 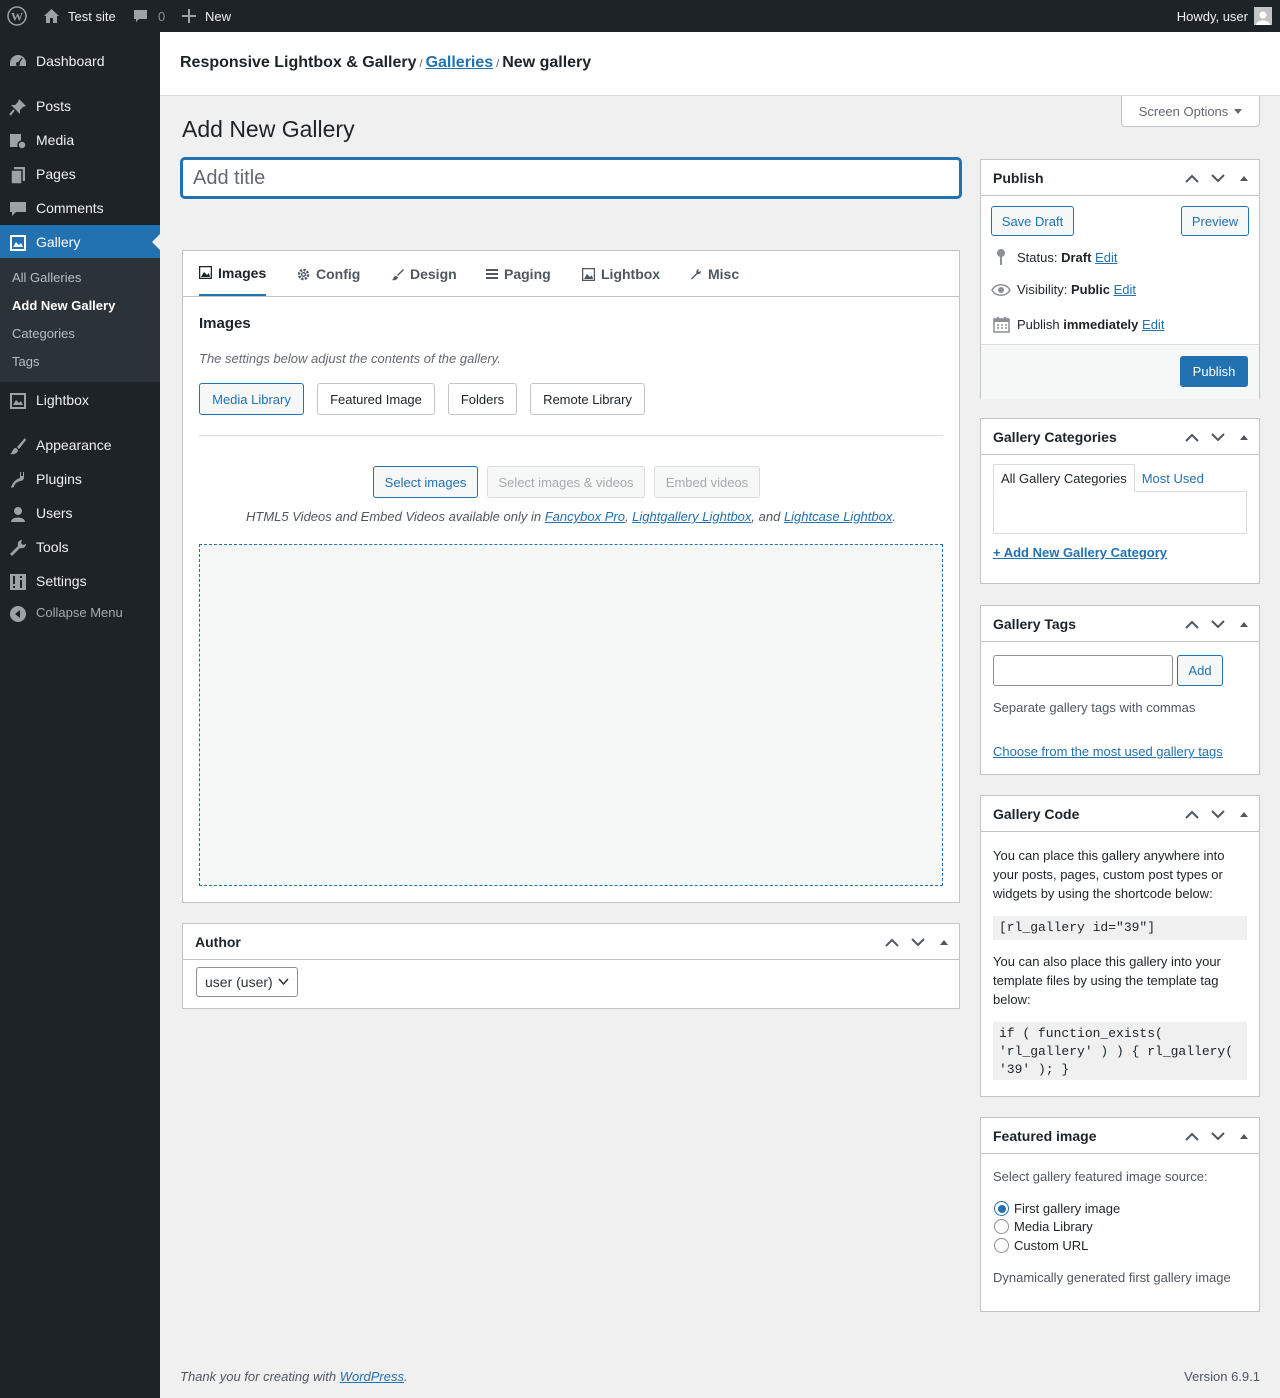 I want to click on sidebar-item-appearance: Appearance, so click(x=80, y=445).